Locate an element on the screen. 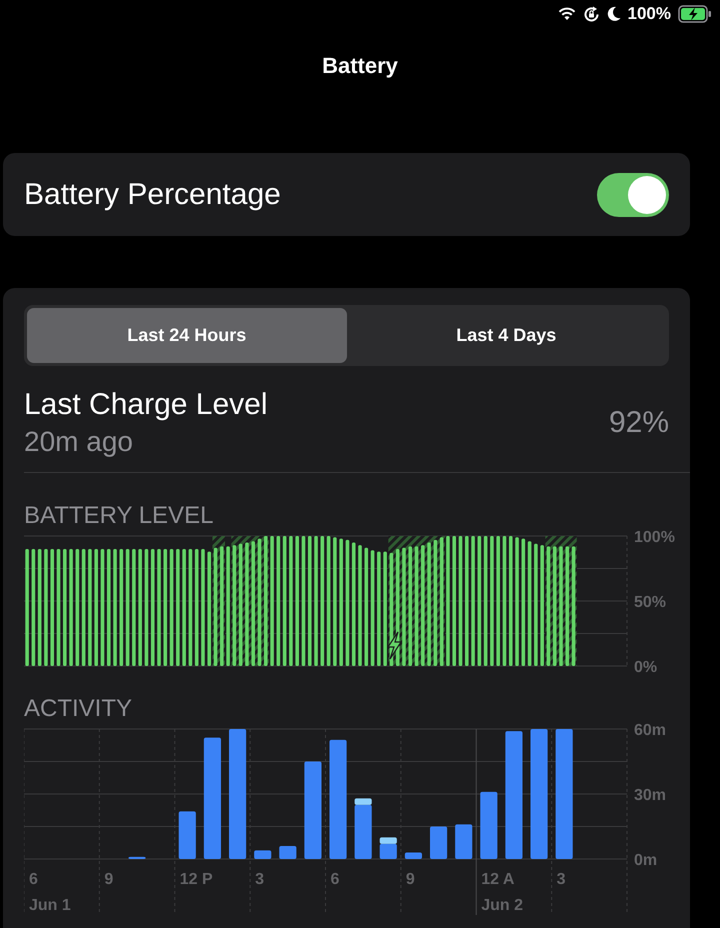 The image size is (720, 928). rotation-lock-icon is located at coordinates (591, 14).